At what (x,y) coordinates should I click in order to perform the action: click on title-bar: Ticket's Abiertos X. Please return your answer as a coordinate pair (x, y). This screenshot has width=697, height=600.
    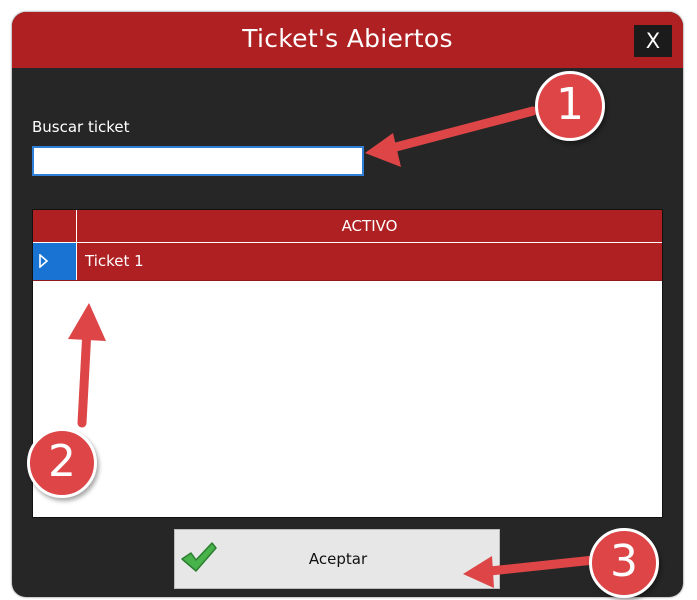
    Looking at the image, I should click on (347, 40).